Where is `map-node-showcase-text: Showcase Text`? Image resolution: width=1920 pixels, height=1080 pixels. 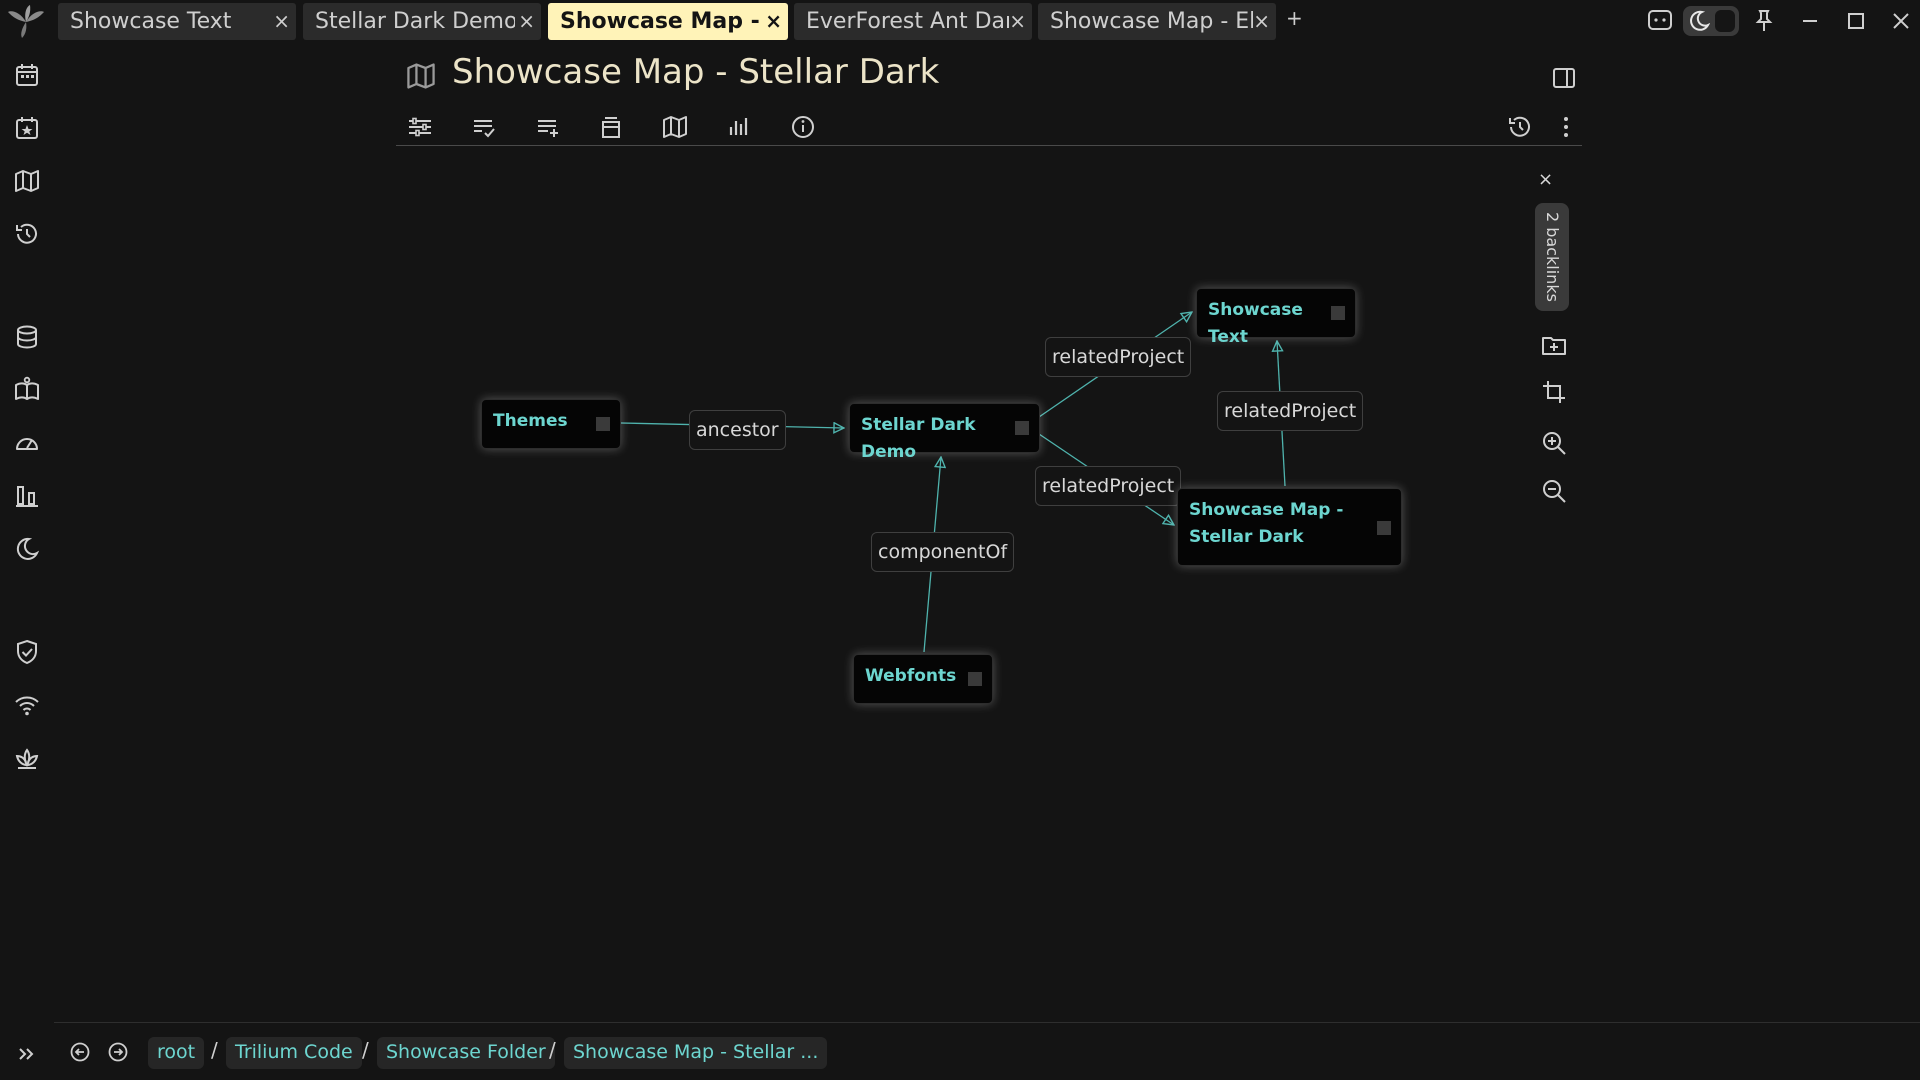 map-node-showcase-text: Showcase Text is located at coordinates (1276, 317).